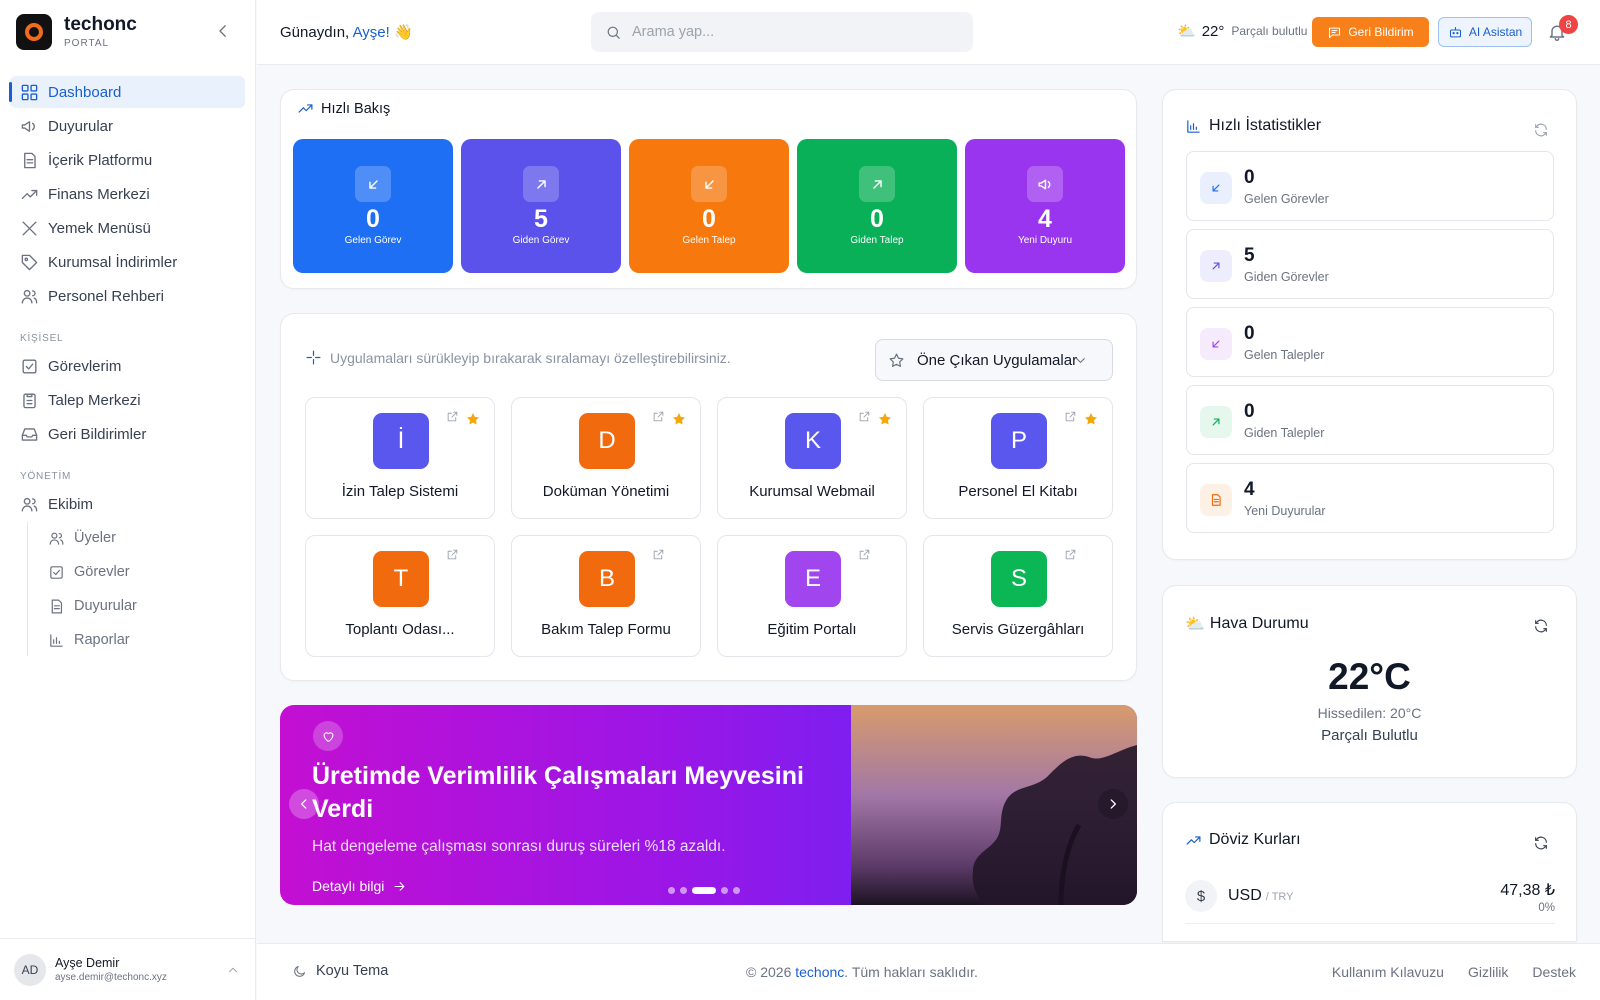  Describe the element at coordinates (127, 160) in the screenshot. I see `sidebar-item-icerik-platformu: İçerik Platformu` at that location.